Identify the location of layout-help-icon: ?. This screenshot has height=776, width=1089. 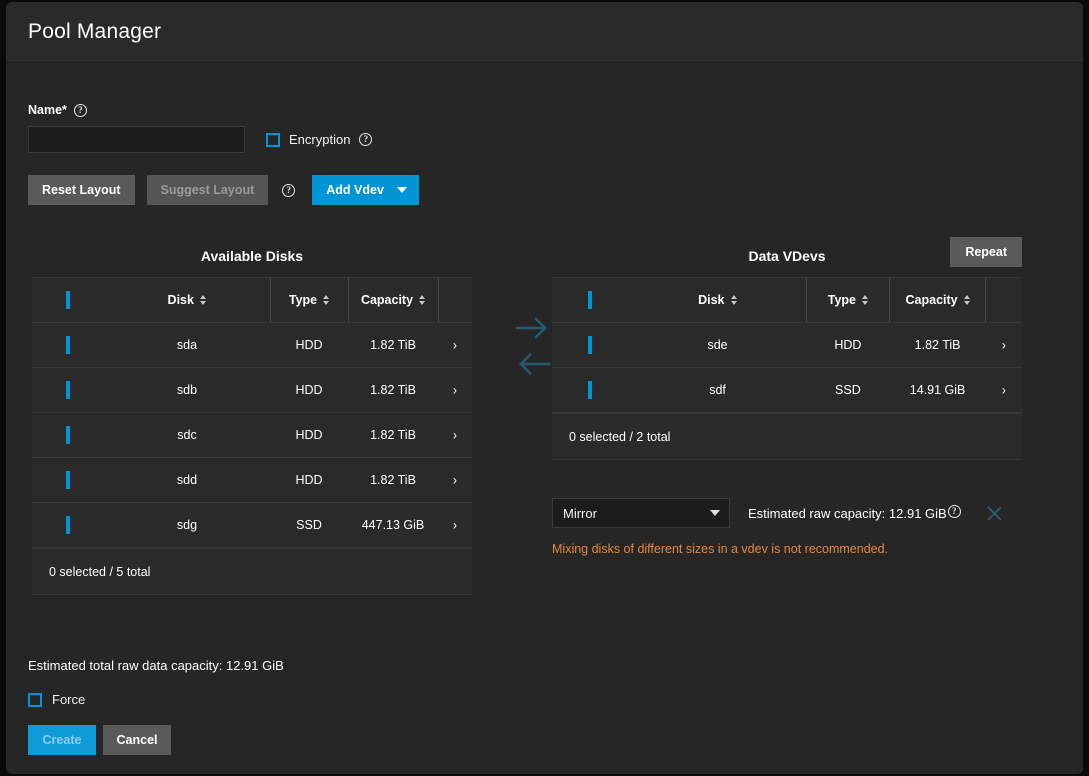
(289, 190).